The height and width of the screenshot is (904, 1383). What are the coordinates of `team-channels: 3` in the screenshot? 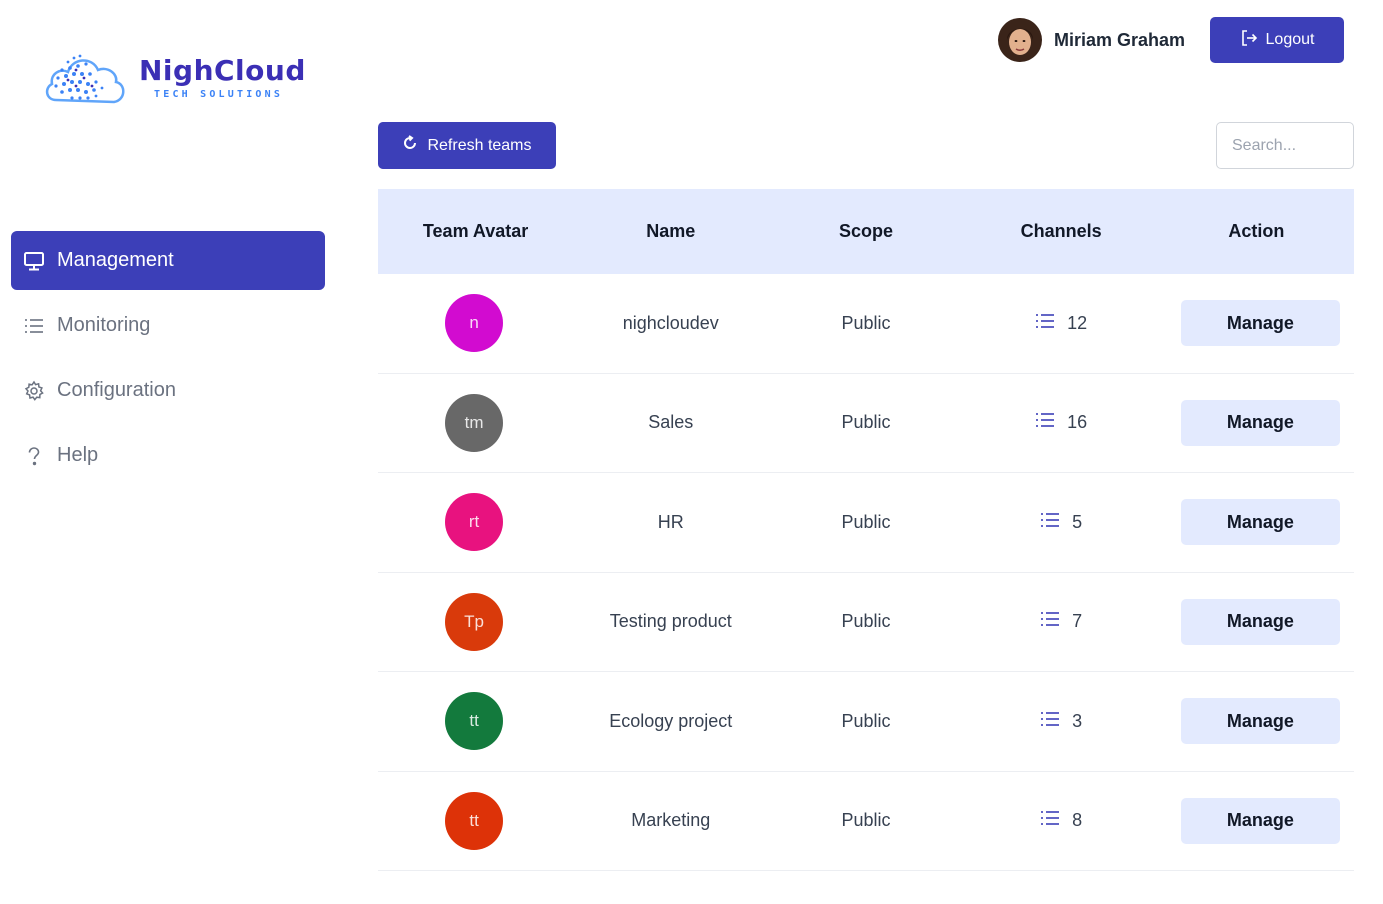 It's located at (1061, 721).